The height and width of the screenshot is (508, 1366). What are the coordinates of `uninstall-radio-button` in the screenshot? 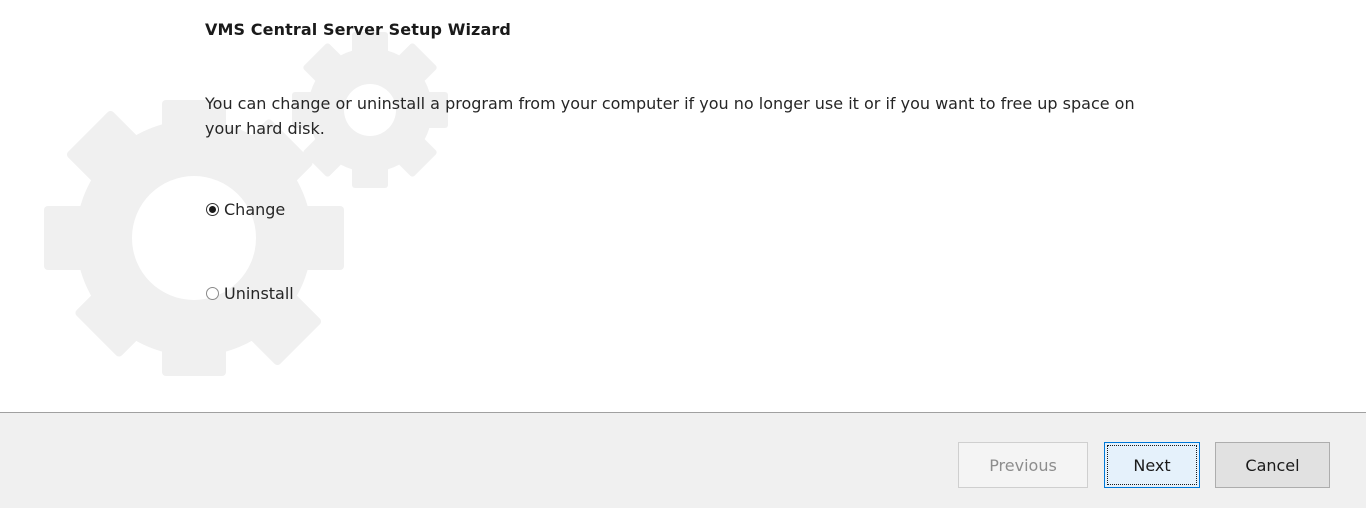 It's located at (212, 293).